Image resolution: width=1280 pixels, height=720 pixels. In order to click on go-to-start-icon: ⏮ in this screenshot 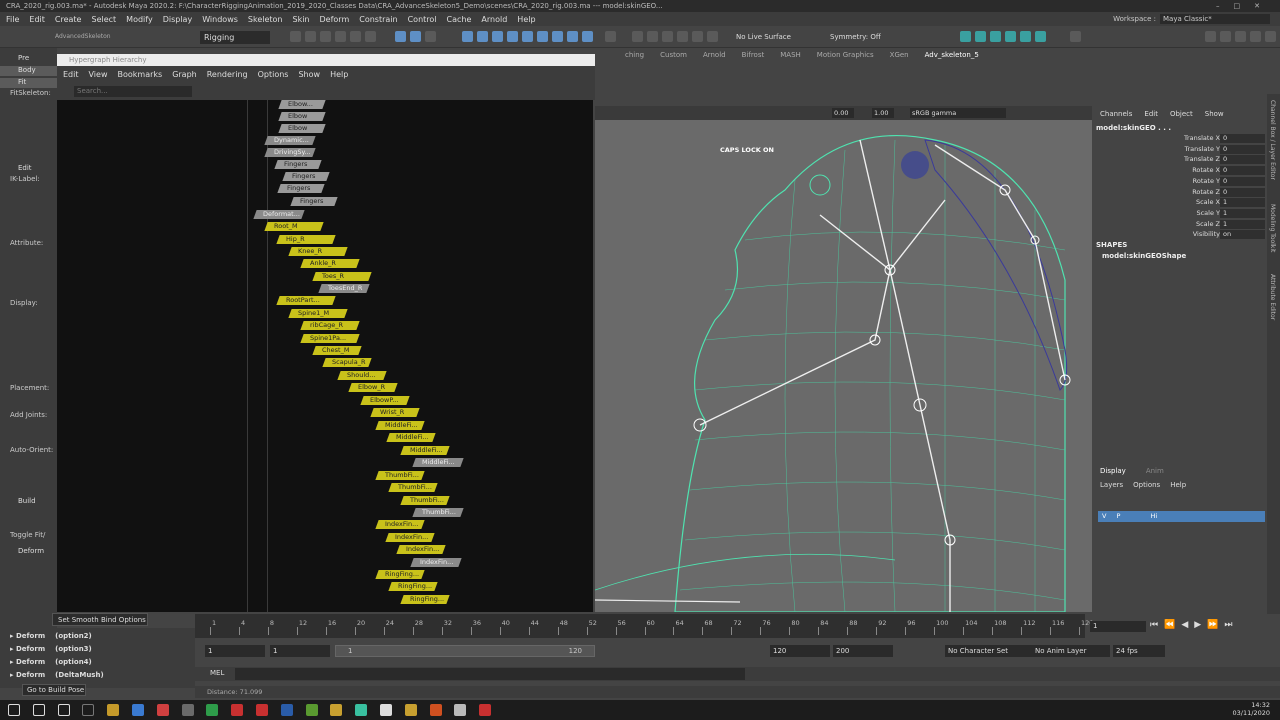, I will do `click(1154, 625)`.